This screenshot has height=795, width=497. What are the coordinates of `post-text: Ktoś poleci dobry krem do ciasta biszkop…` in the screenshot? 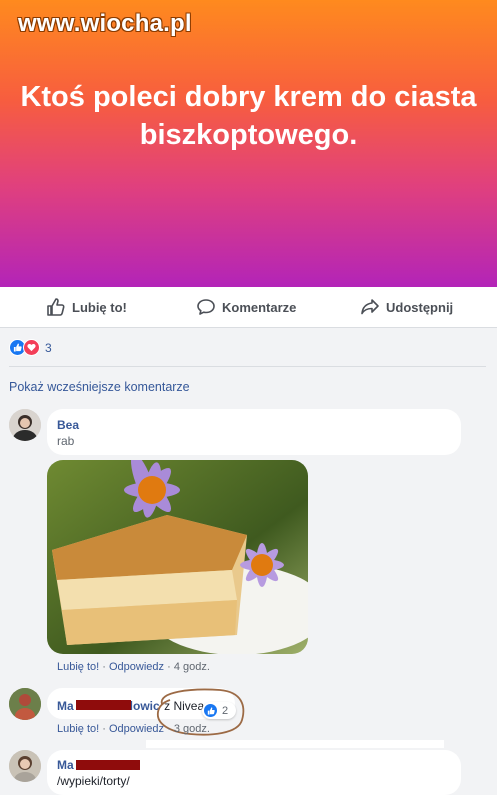 It's located at (248, 116).